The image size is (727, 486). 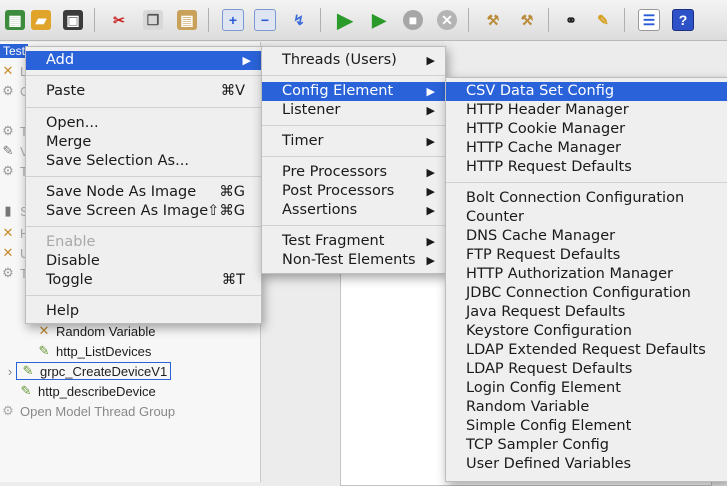 I want to click on menu-item-save-screen-as-image: Save Screen As Image ⇧⌘G, so click(x=143, y=211).